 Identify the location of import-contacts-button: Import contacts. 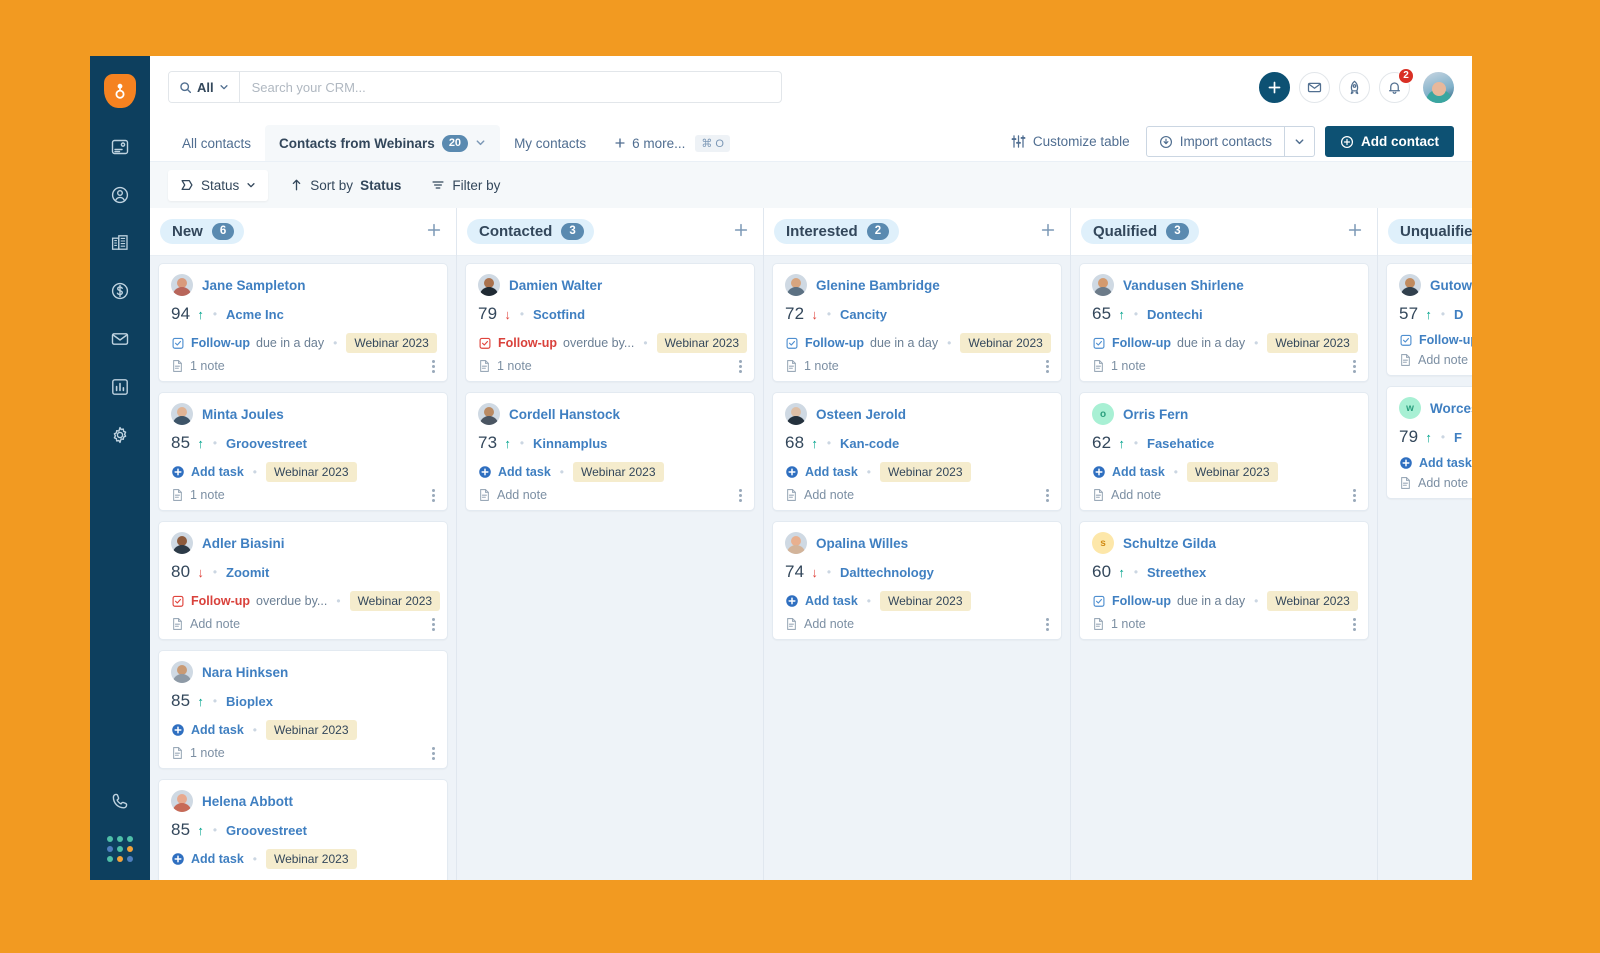
(1230, 141).